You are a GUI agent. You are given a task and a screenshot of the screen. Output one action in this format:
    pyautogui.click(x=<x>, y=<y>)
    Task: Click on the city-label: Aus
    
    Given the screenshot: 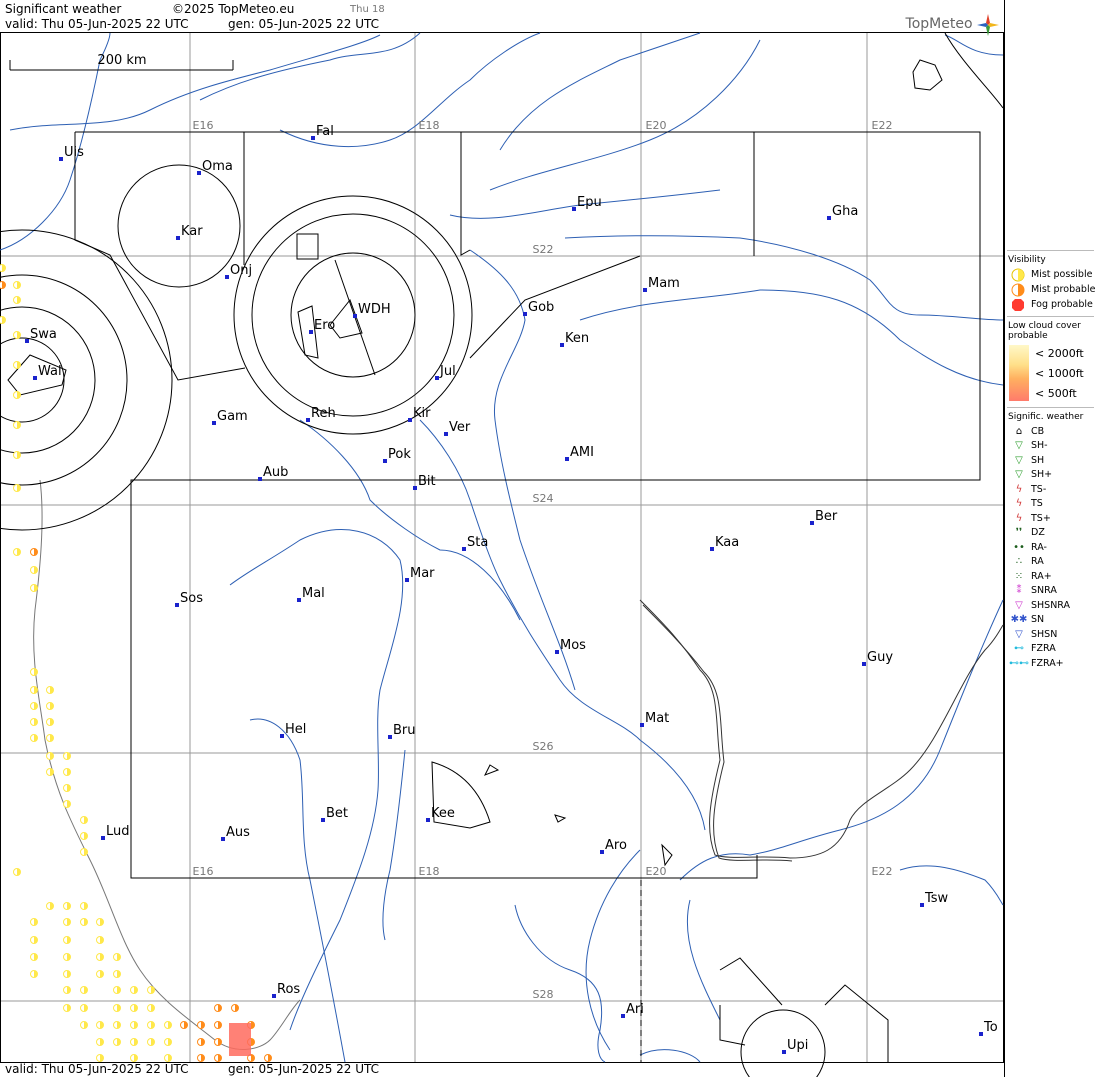 What is the action you would take?
    pyautogui.click(x=238, y=832)
    